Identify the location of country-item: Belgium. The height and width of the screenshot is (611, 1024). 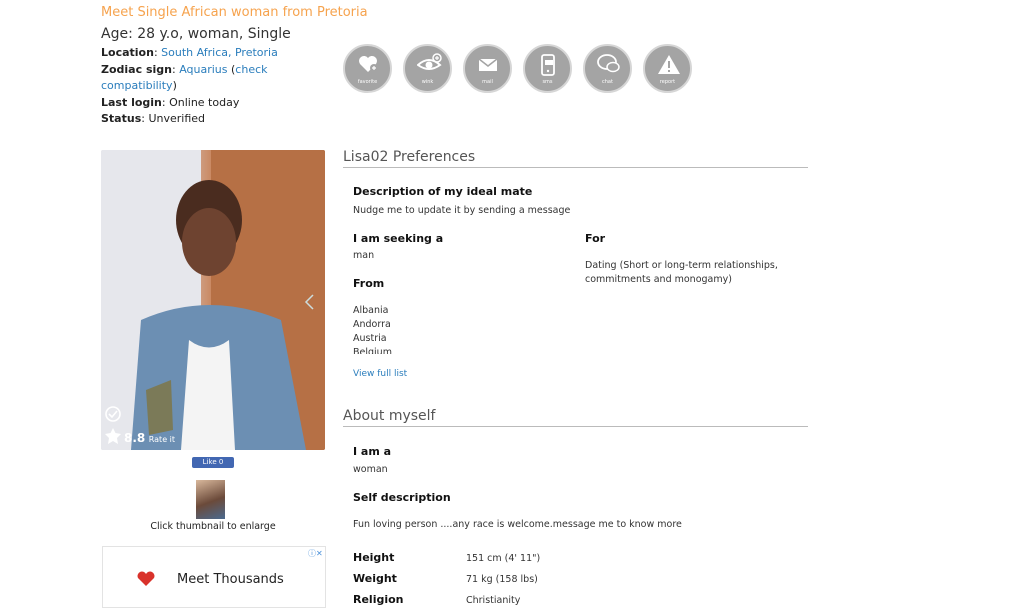
(372, 350).